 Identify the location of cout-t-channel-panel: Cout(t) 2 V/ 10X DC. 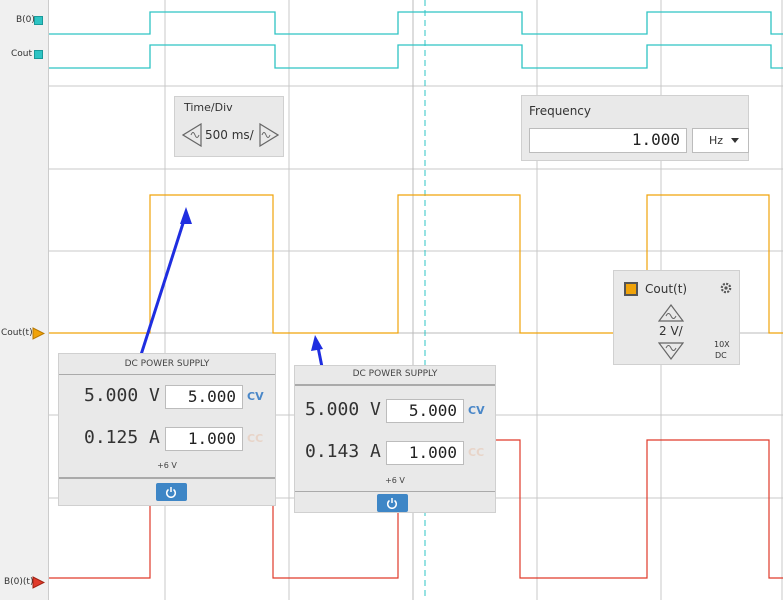
(676, 317).